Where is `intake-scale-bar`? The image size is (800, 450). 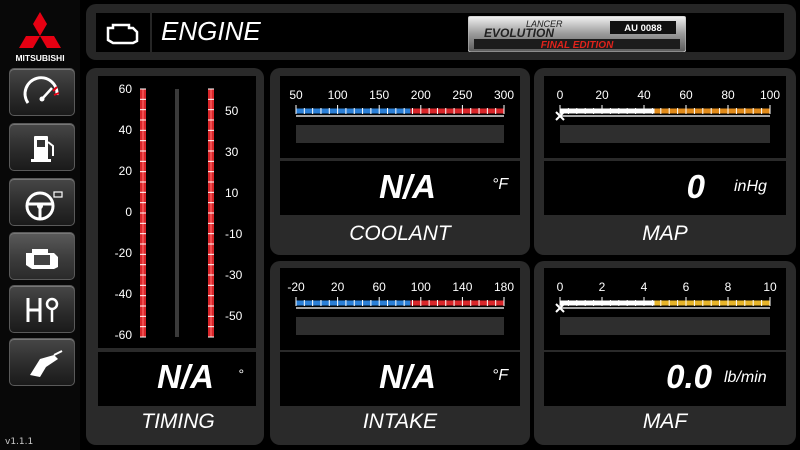
intake-scale-bar is located at coordinates (400, 316).